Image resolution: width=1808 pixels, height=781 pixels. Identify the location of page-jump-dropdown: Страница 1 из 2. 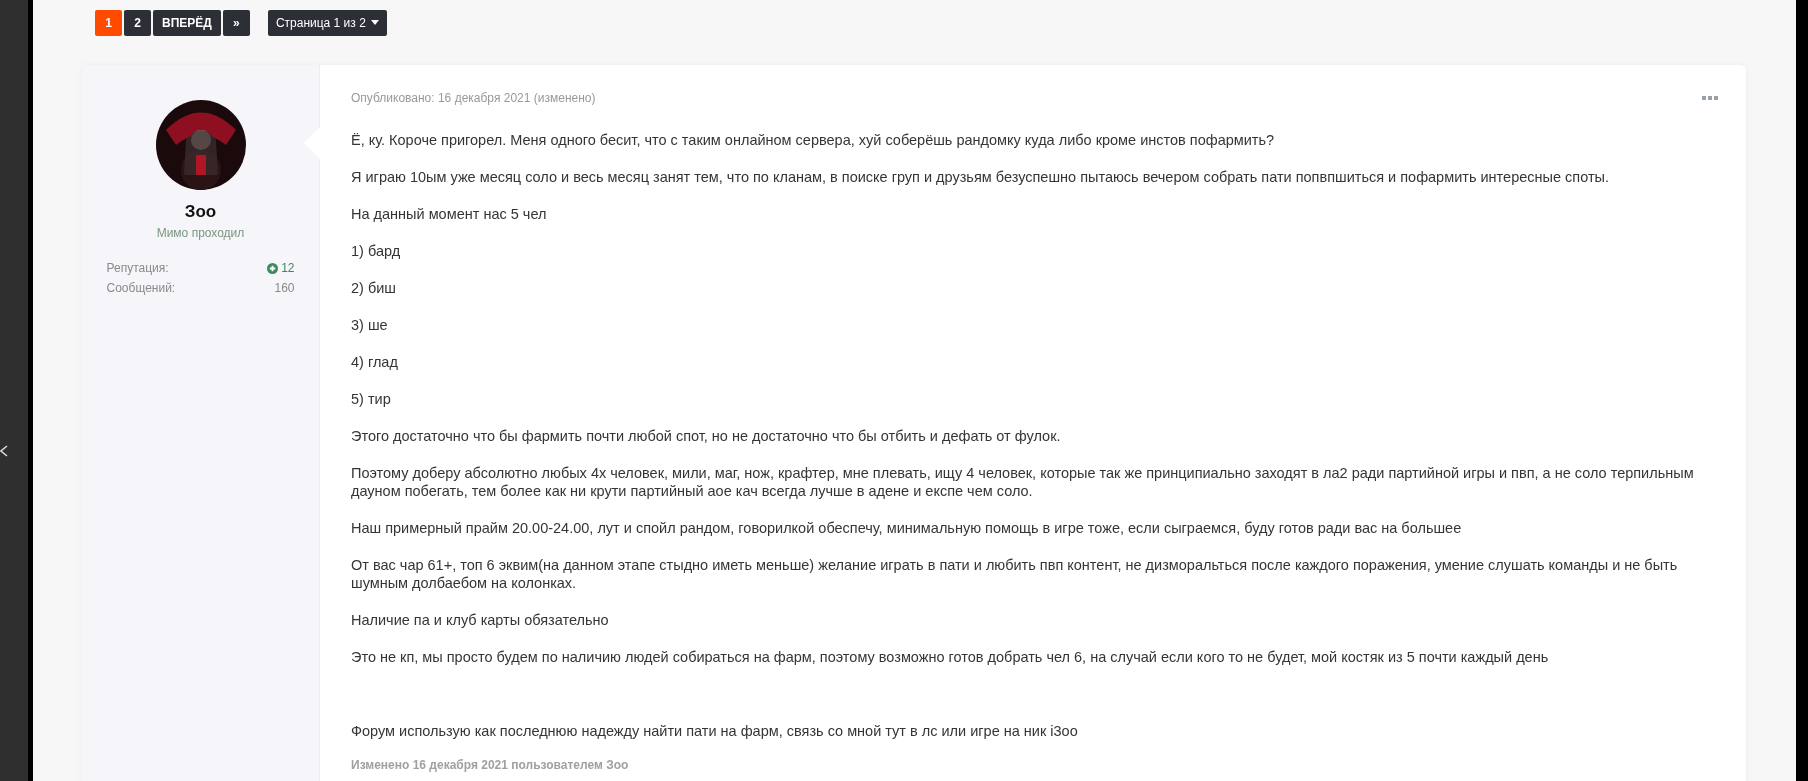
(327, 22).